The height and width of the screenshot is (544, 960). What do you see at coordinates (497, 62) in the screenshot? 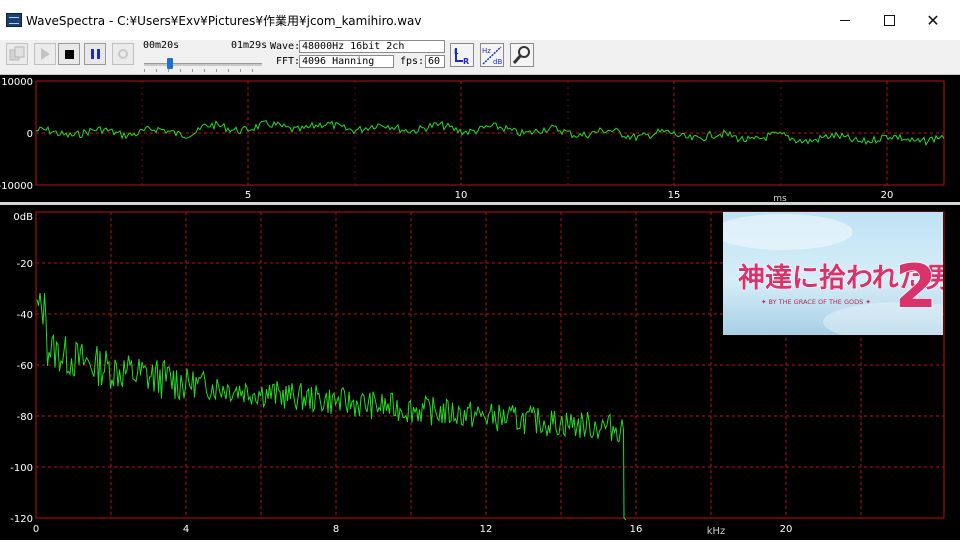
I see `svg-text: dB` at bounding box center [497, 62].